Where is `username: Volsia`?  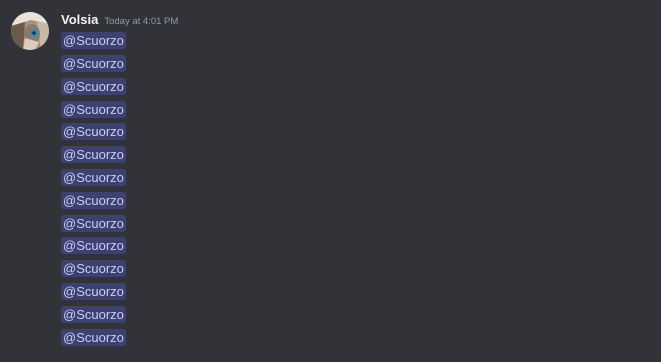 username: Volsia is located at coordinates (79, 20).